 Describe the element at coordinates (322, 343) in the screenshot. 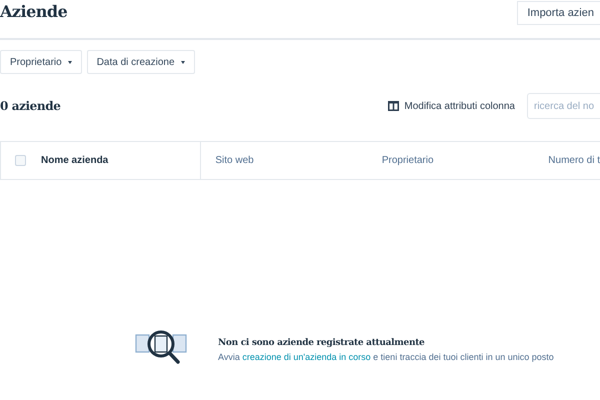

I see `empty-state-title: Non ci sono aziende registrate attualmente` at that location.